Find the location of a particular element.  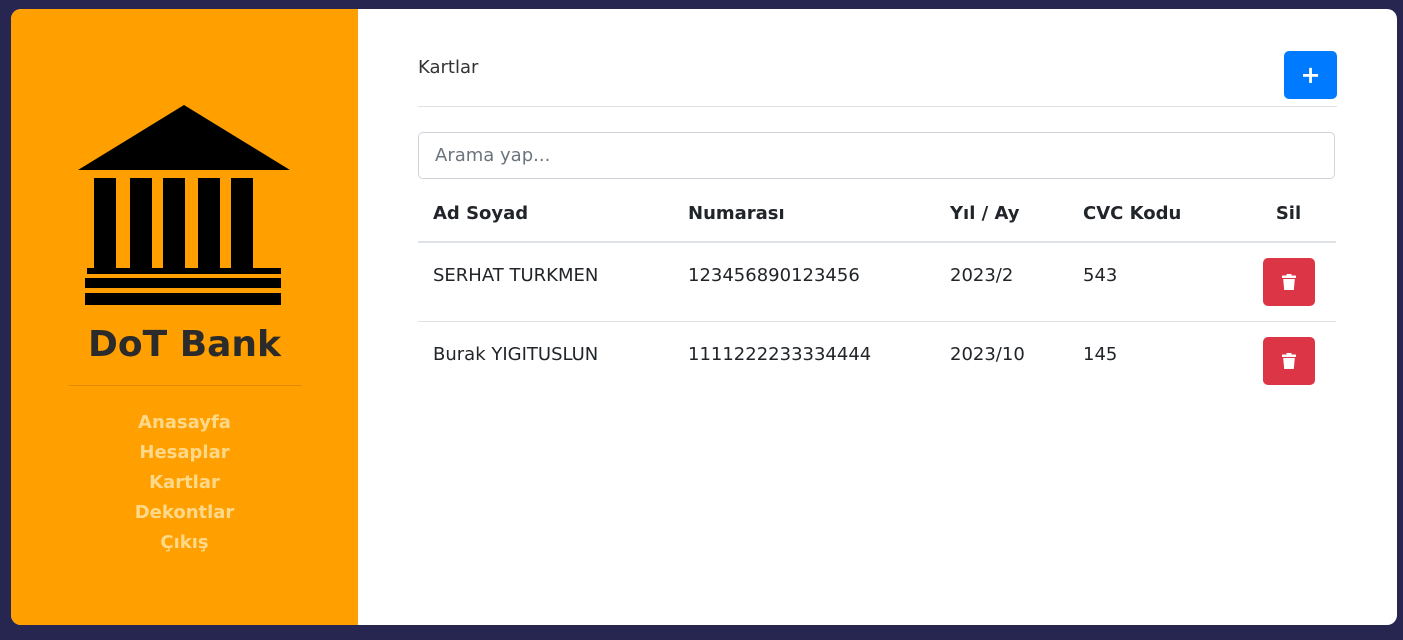

search-input is located at coordinates (876, 155).